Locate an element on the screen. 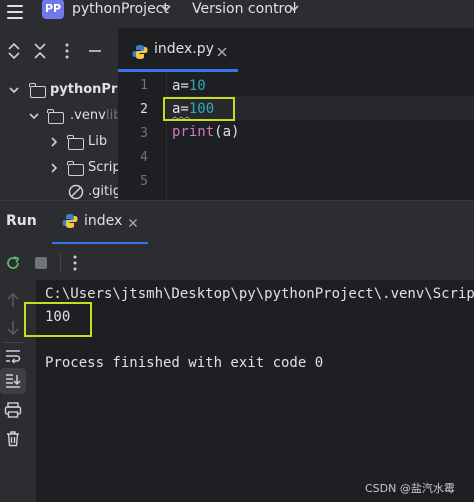 Image resolution: width=474 pixels, height=502 pixels. project-name: pythonProject is located at coordinates (120, 9).